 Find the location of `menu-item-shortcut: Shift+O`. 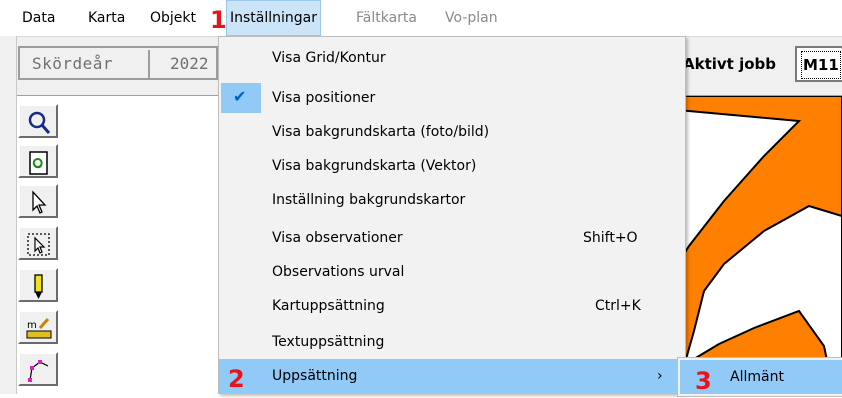

menu-item-shortcut: Shift+O is located at coordinates (610, 238).